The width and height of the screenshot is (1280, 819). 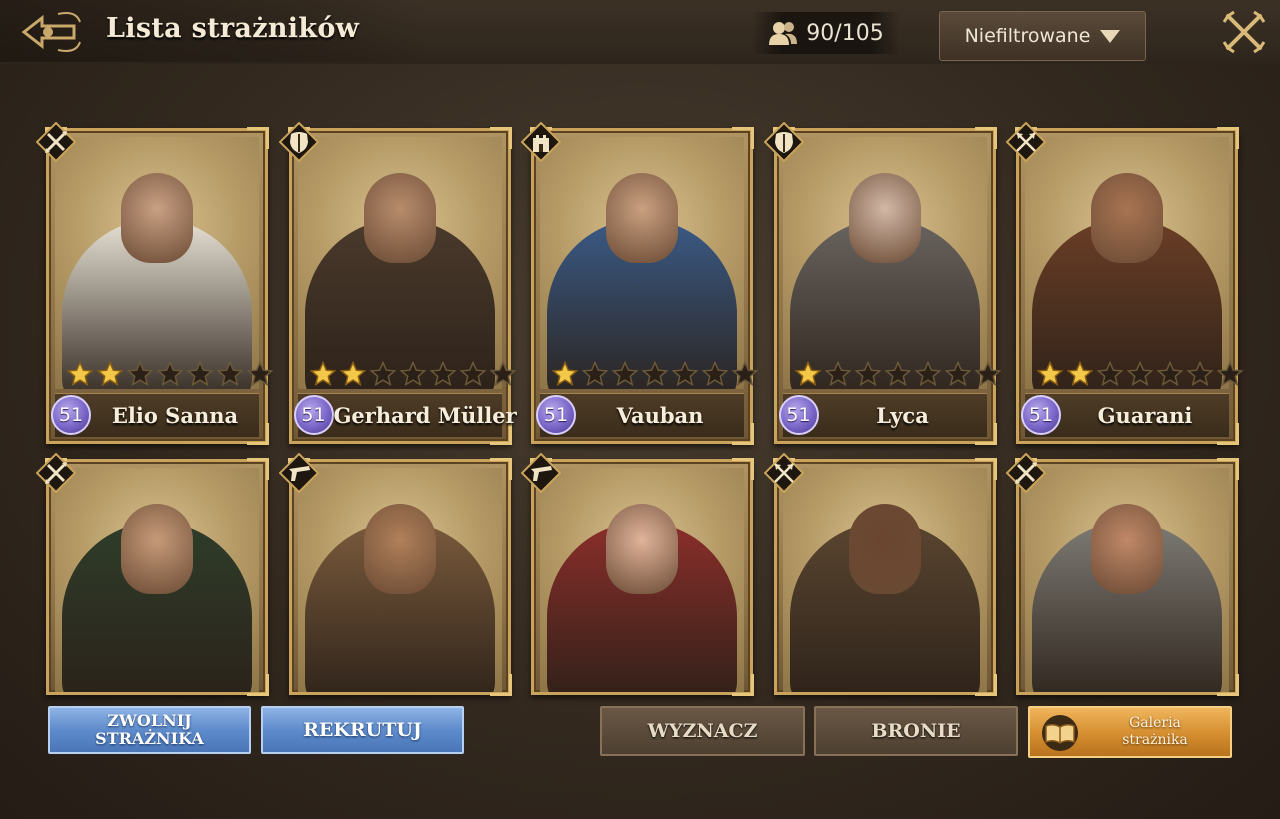 I want to click on people-icon, so click(x=783, y=33).